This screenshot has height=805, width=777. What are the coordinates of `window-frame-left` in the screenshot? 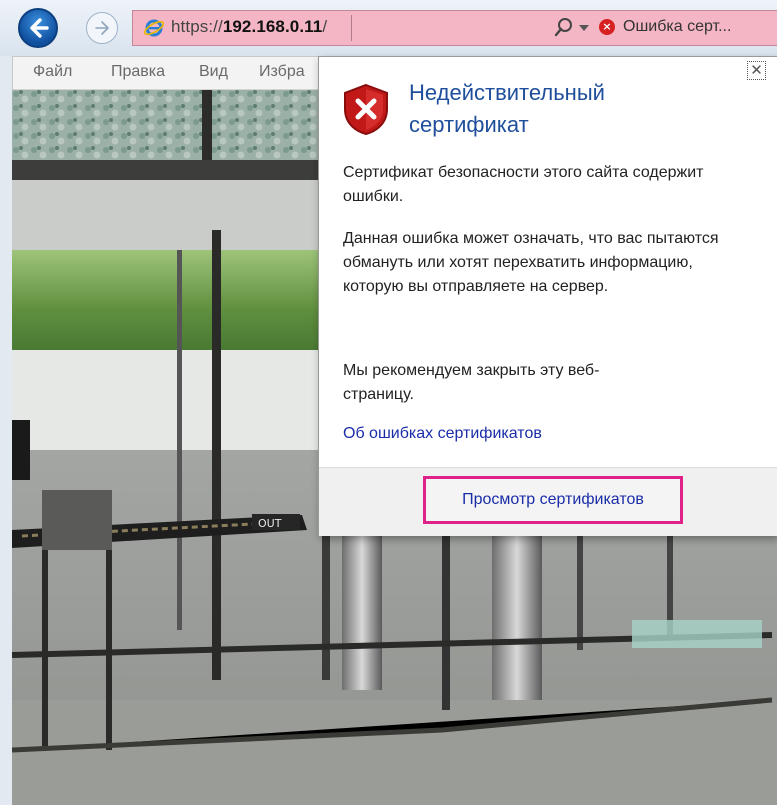 It's located at (6, 430).